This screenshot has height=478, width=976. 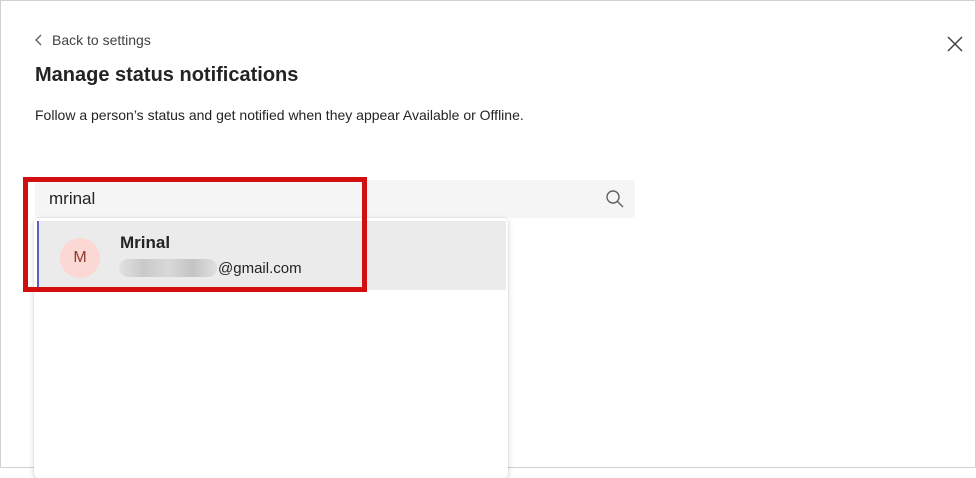 I want to click on close-icon, so click(x=955, y=44).